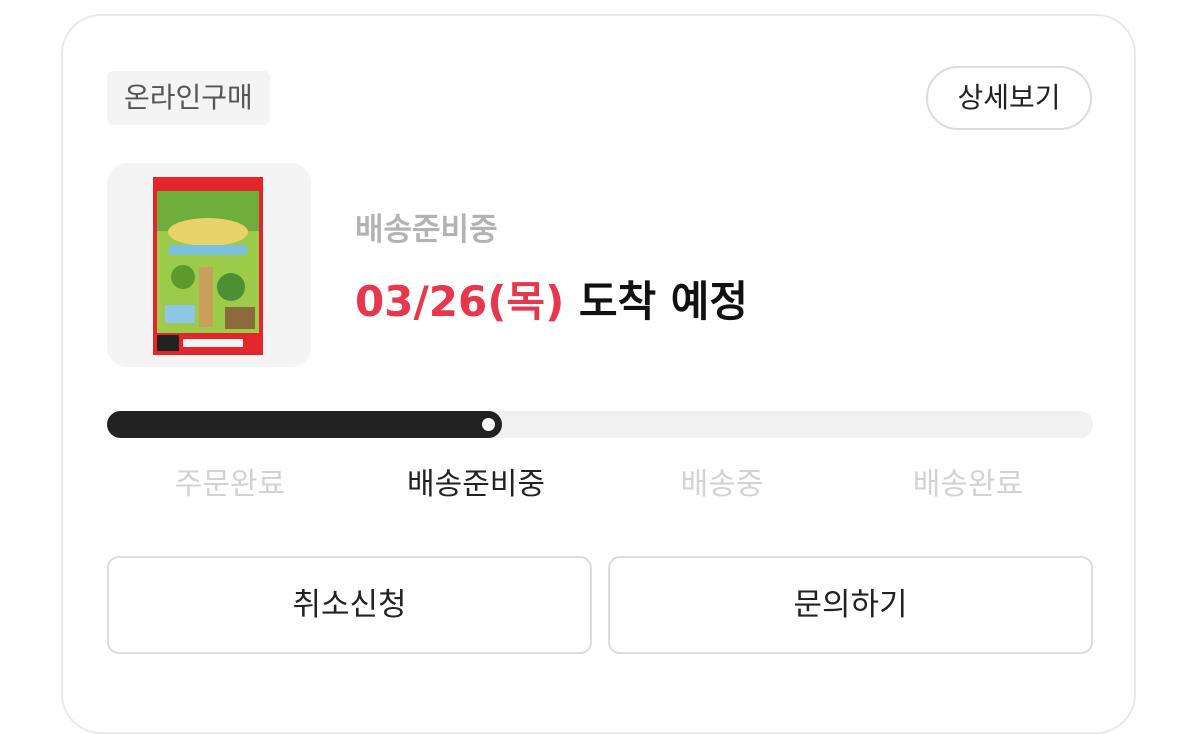  What do you see at coordinates (426, 230) in the screenshot?
I see `shipping-status-label: 배송준비중` at bounding box center [426, 230].